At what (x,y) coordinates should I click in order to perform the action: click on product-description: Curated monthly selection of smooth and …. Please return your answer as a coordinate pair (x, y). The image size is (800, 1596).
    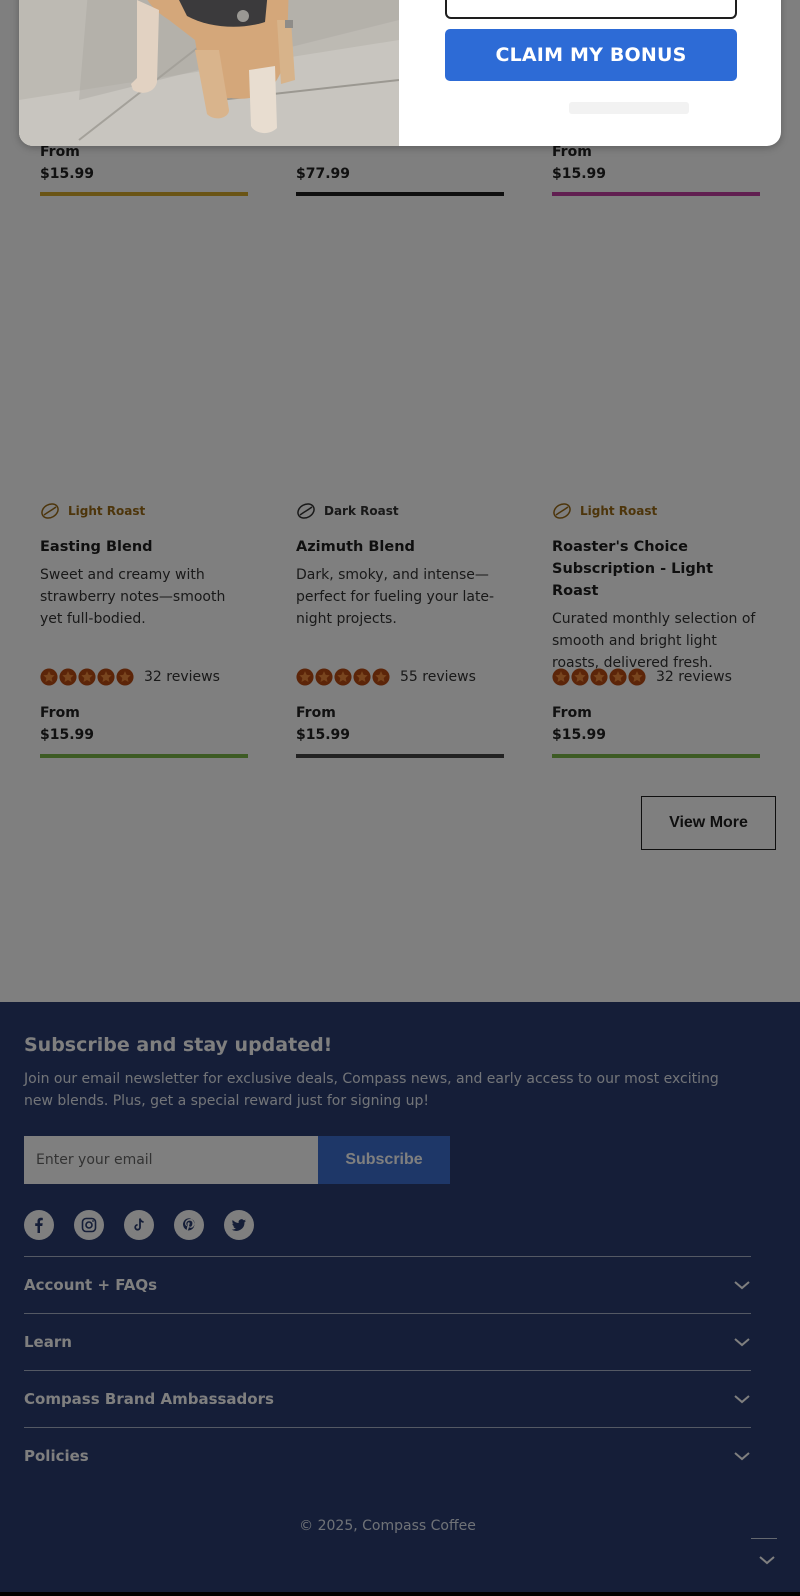
    Looking at the image, I should click on (654, 641).